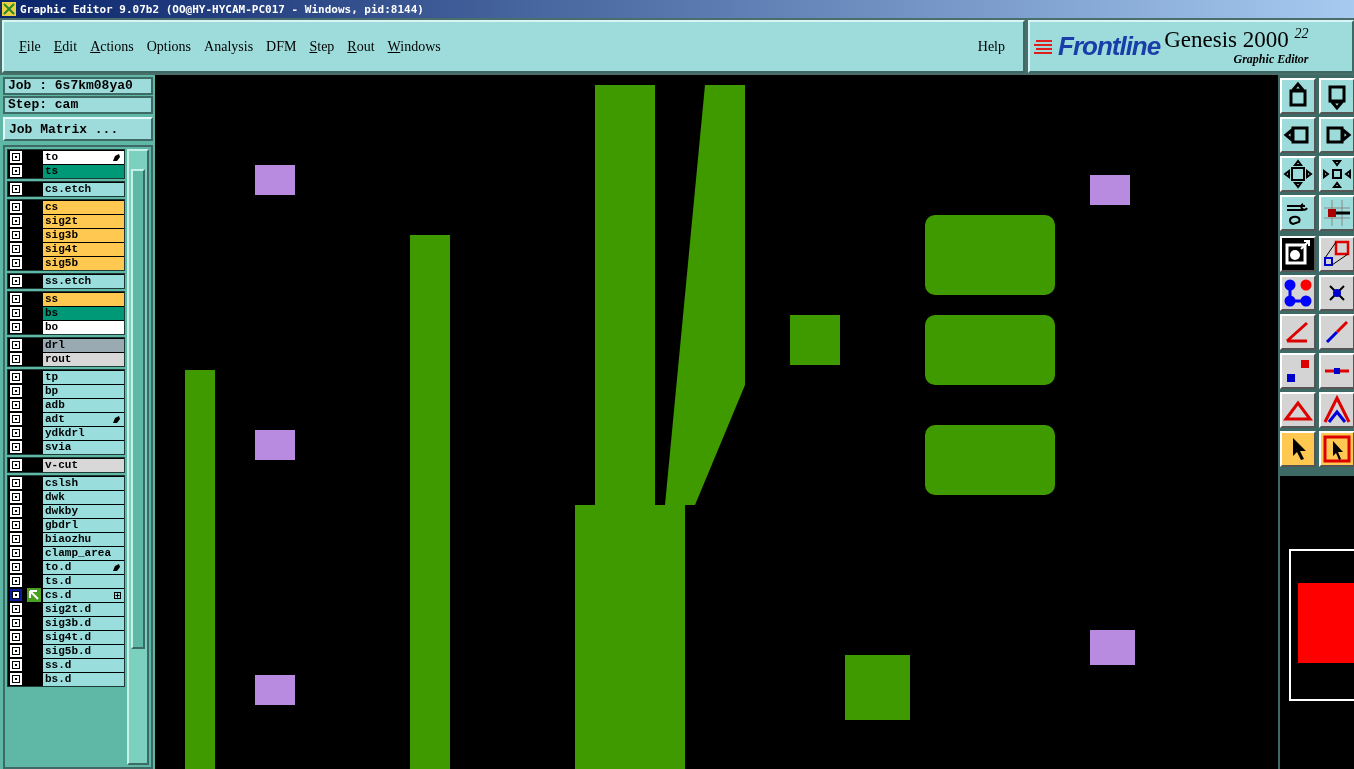 The image size is (1354, 769). I want to click on layer-name: ydkdrl, so click(83, 433).